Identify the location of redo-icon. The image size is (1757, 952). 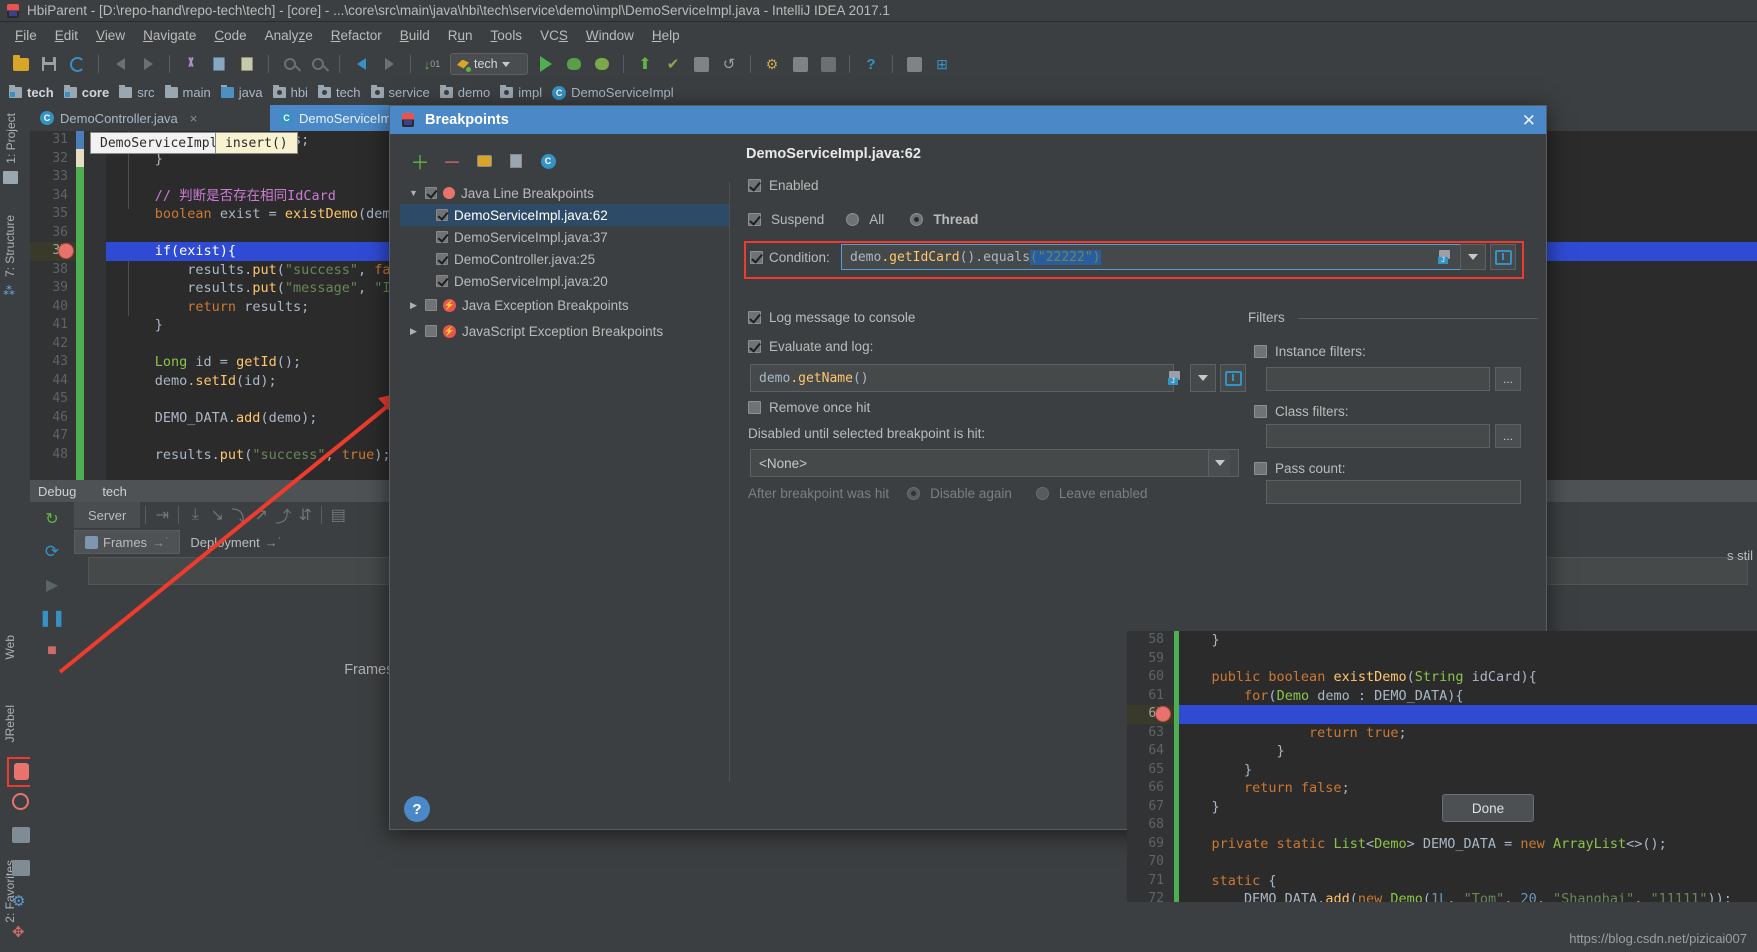
(148, 64).